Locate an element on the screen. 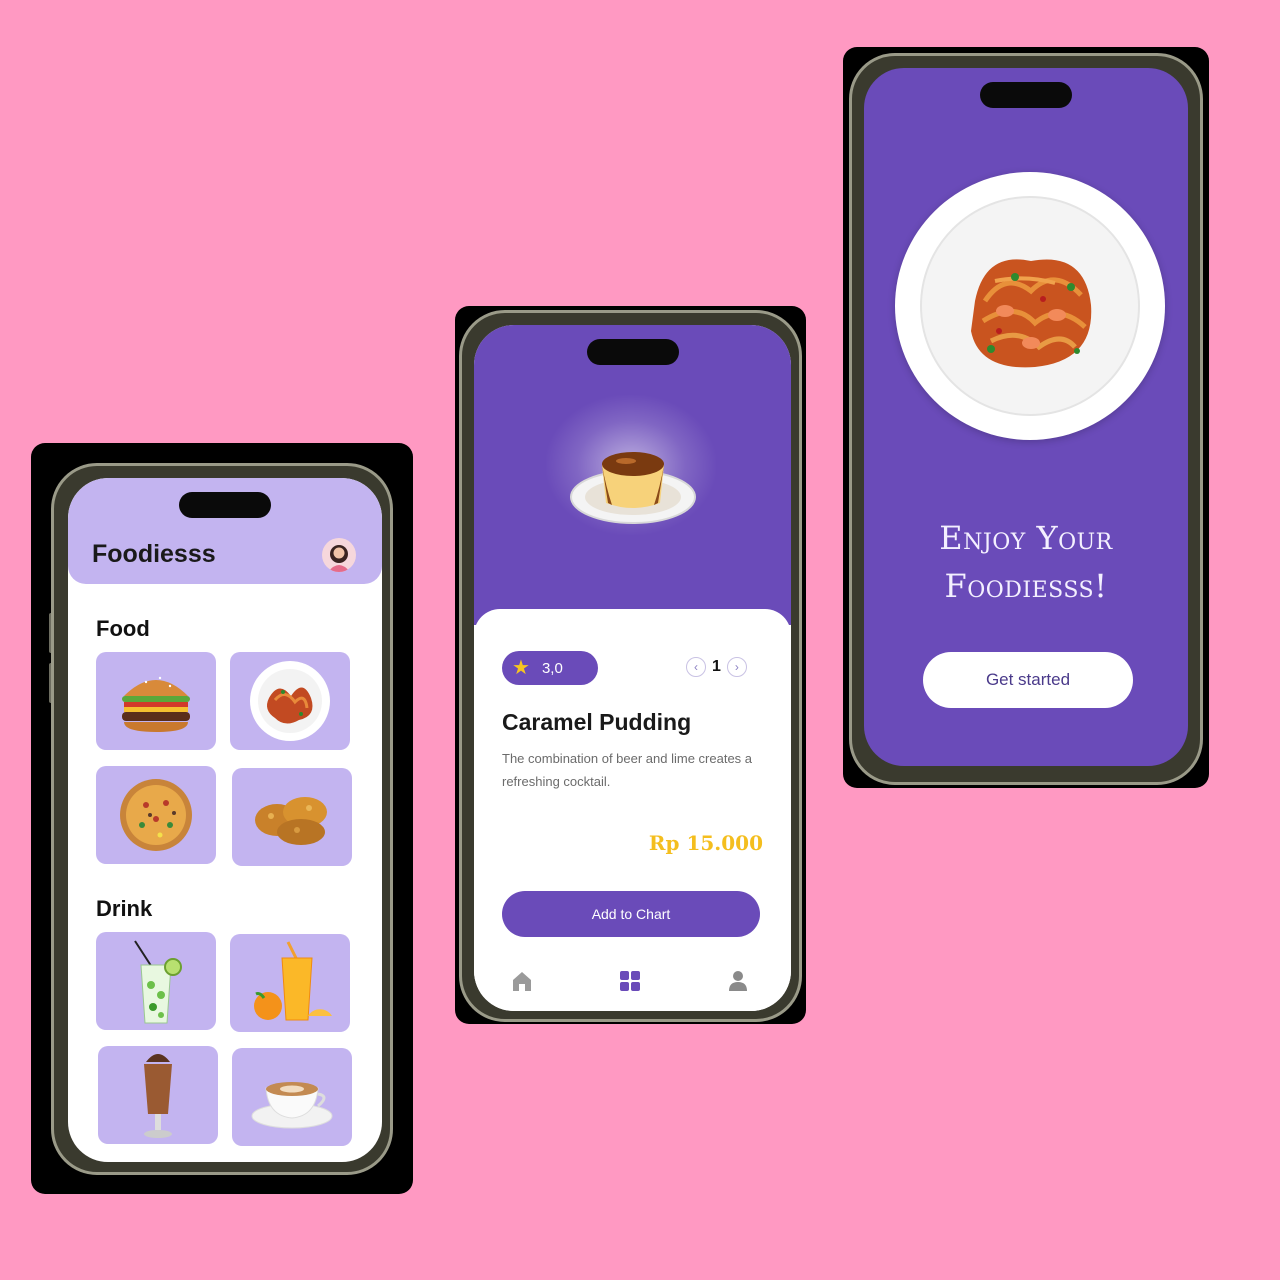 Image resolution: width=1280 pixels, height=1280 pixels. orange-juice-image is located at coordinates (293, 981).